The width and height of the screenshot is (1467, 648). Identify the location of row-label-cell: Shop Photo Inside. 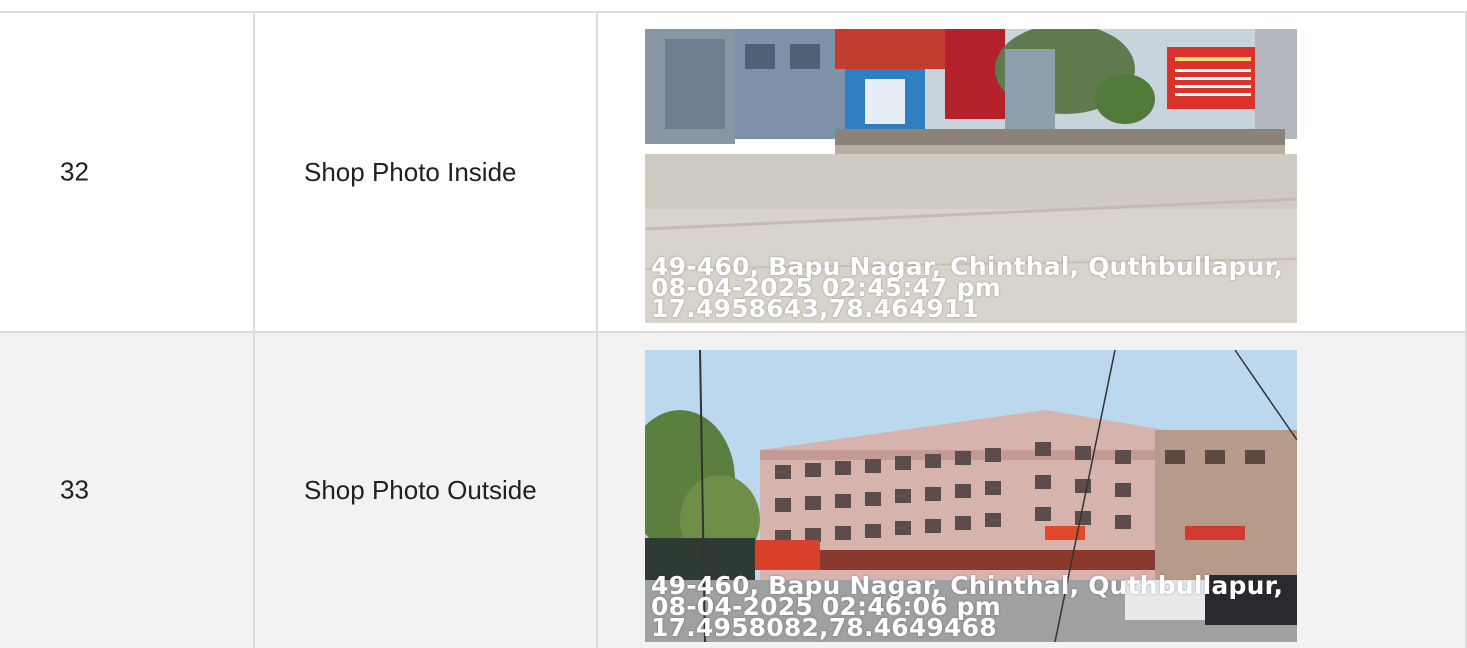
(425, 172).